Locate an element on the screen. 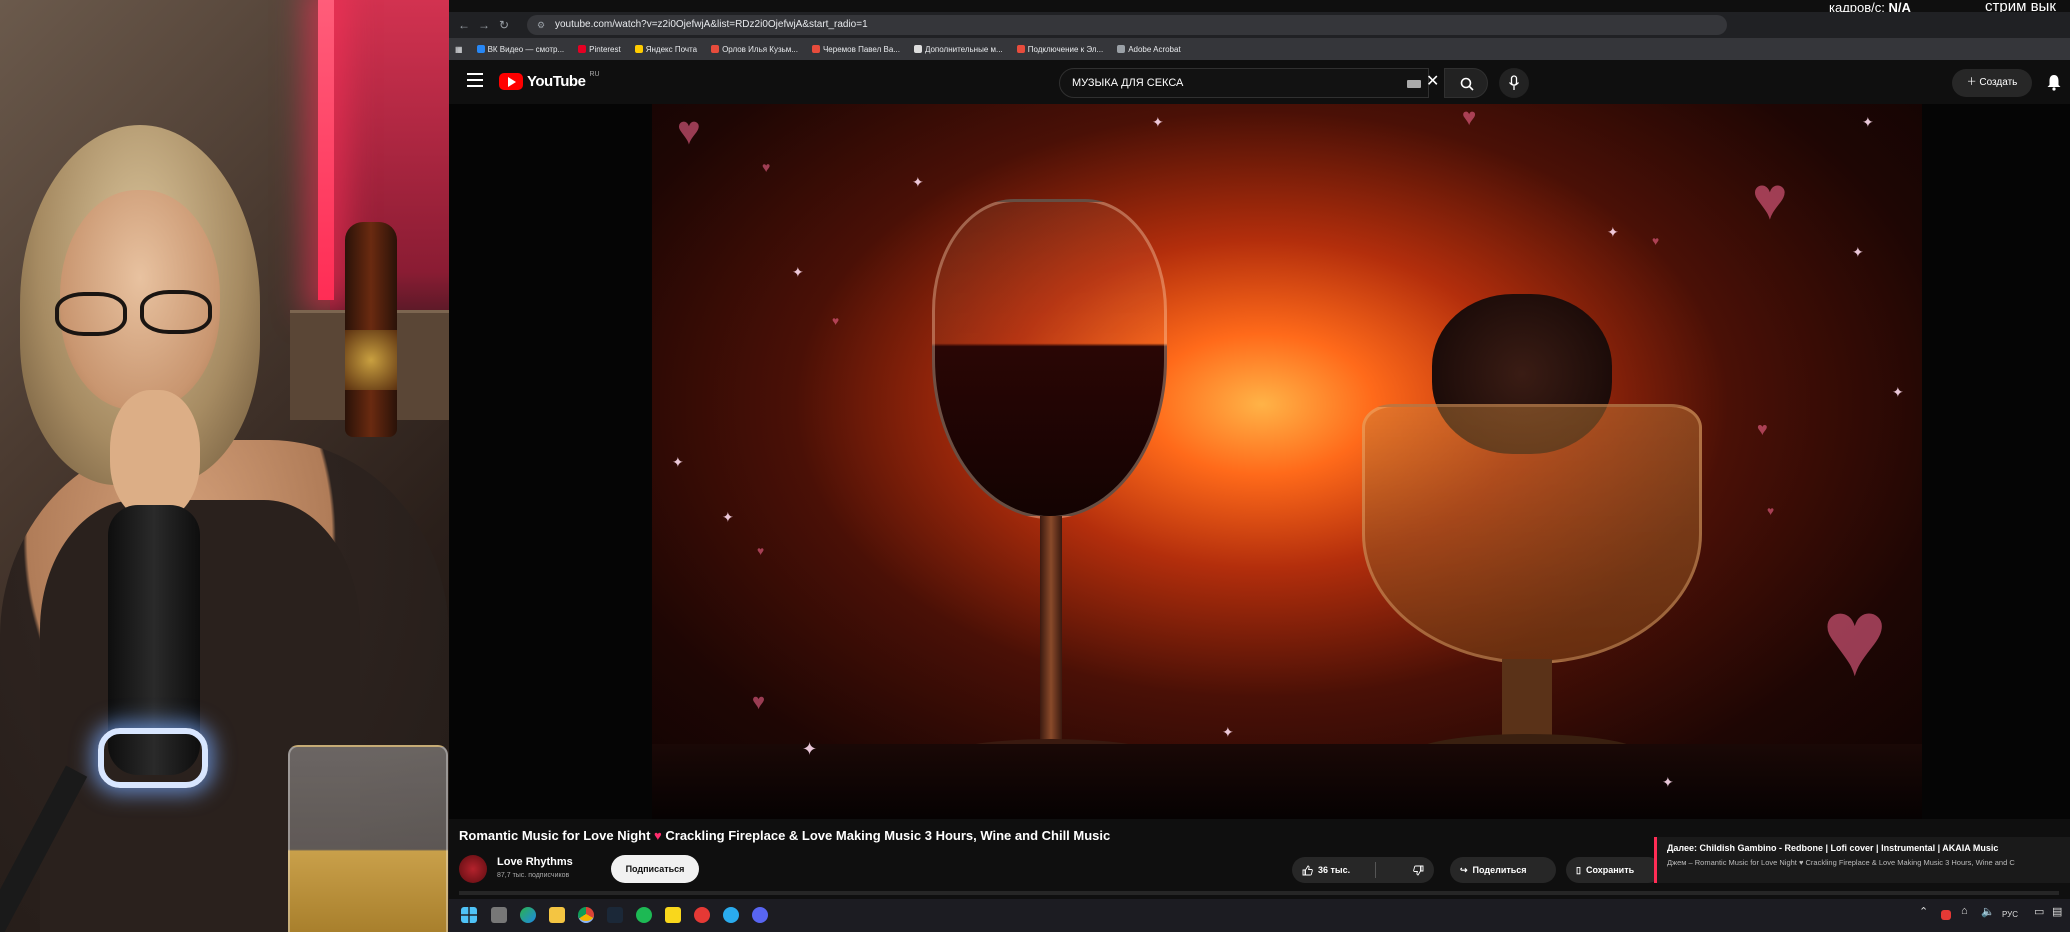 This screenshot has height=932, width=2070. stream-status-overlay: стрим вык is located at coordinates (2020, 7).